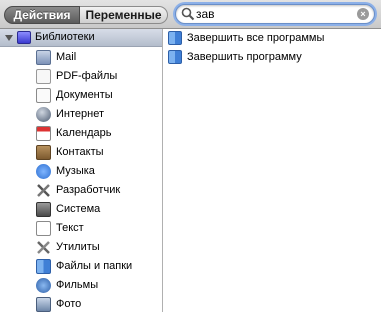 The width and height of the screenshot is (381, 312). Describe the element at coordinates (43, 171) in the screenshot. I see `music-icon` at that location.